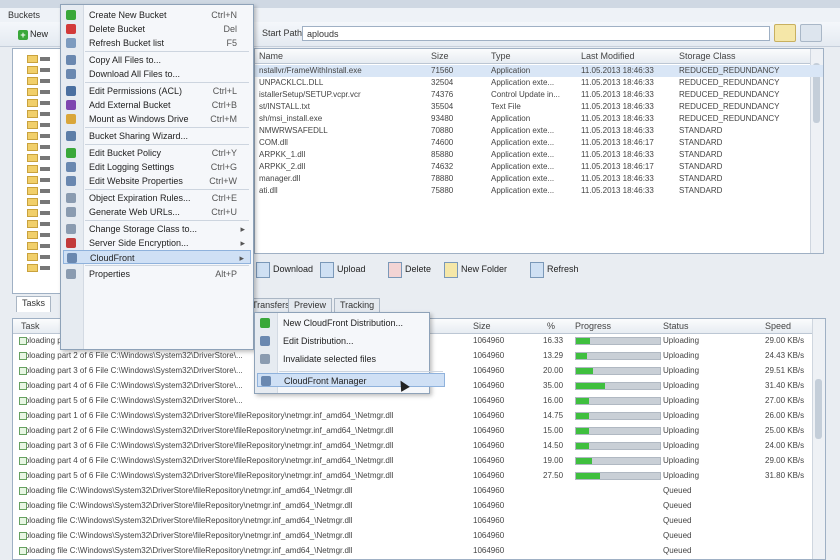 Image resolution: width=840 pixels, height=560 pixels. Describe the element at coordinates (593, 326) in the screenshot. I see `col-progress: Progress` at that location.